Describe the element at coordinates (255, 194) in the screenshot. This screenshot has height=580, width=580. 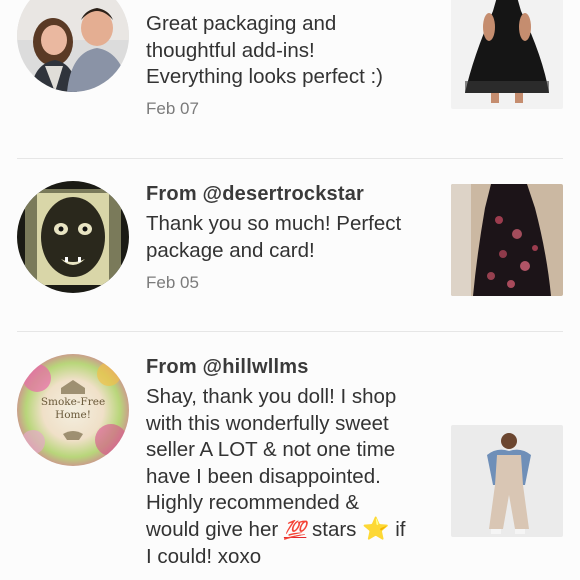
I see `review-author: From @desertrockstar` at that location.